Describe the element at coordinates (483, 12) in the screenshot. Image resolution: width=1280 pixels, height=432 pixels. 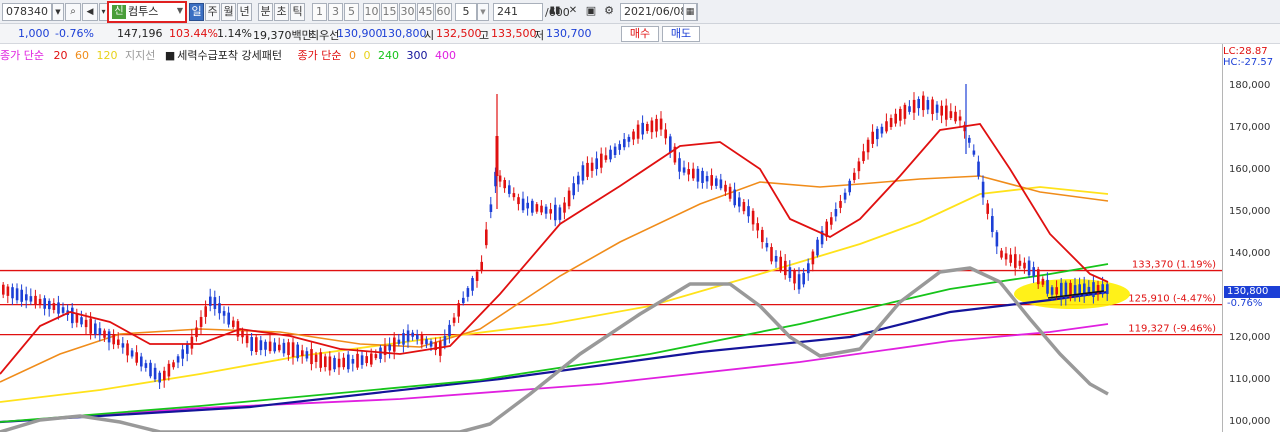
I see `interval-dropdown-icon: ▼` at that location.